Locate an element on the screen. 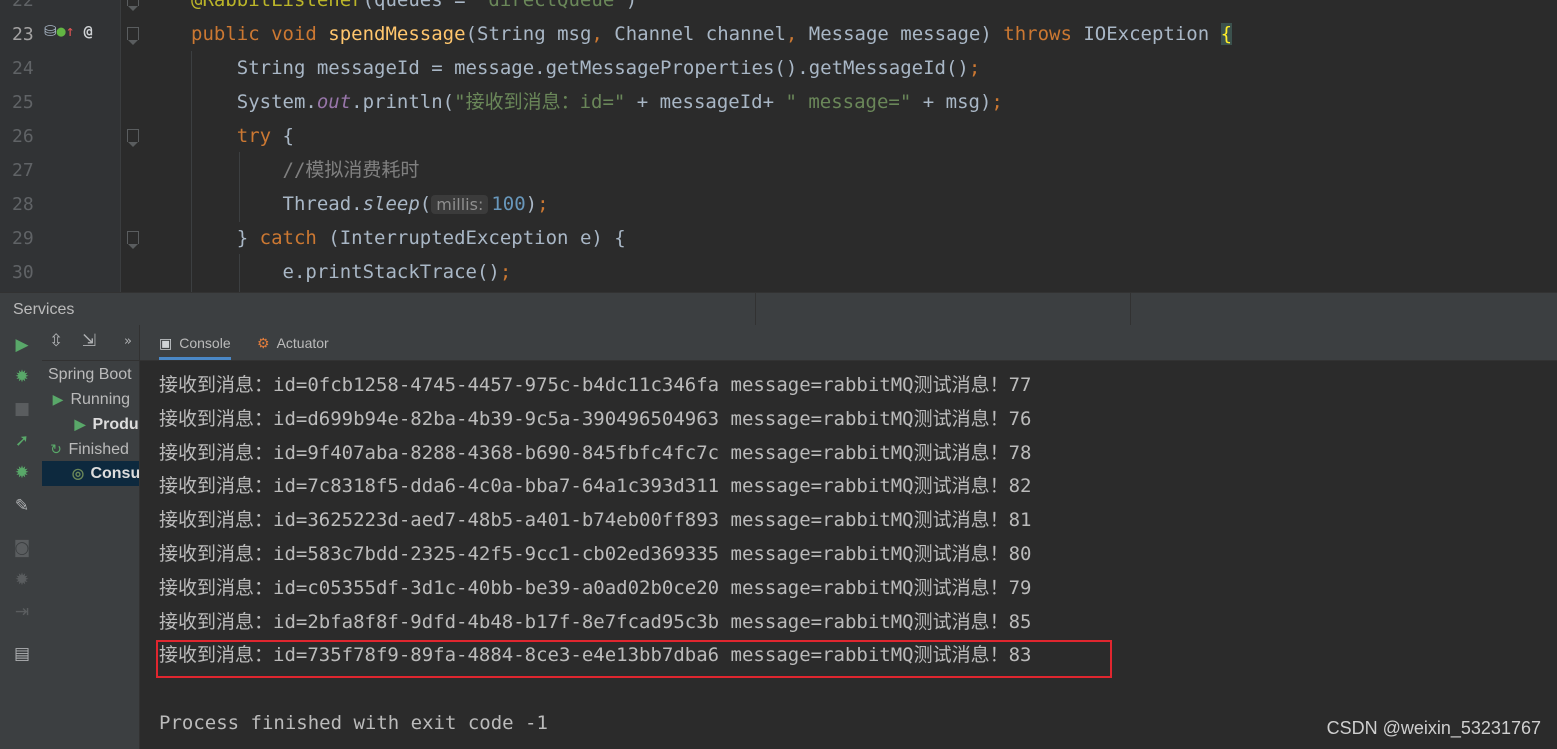  code-token: Thread. is located at coordinates (277, 204).